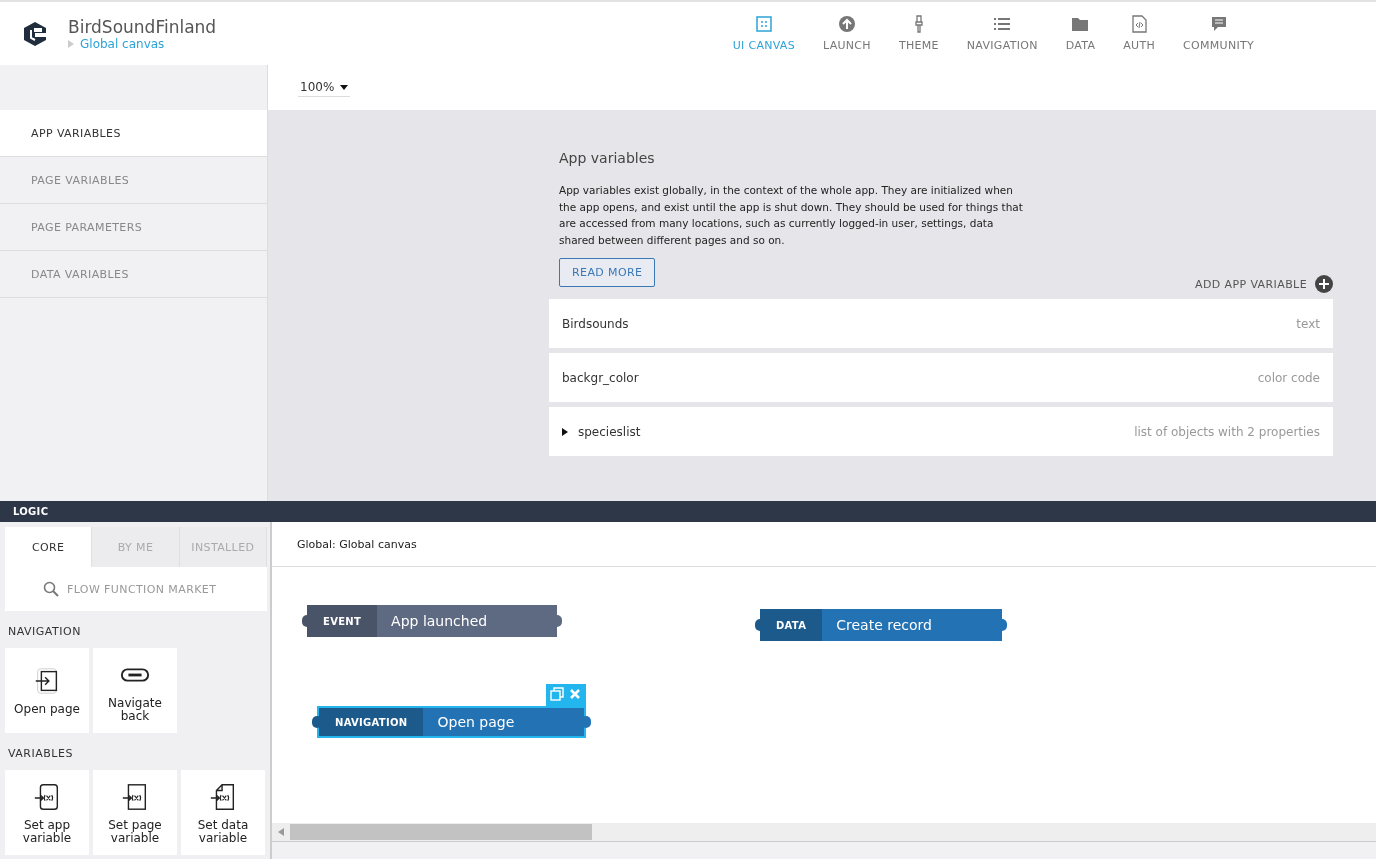 The height and width of the screenshot is (859, 1376). What do you see at coordinates (1288, 377) in the screenshot?
I see `variable-type: color code` at bounding box center [1288, 377].